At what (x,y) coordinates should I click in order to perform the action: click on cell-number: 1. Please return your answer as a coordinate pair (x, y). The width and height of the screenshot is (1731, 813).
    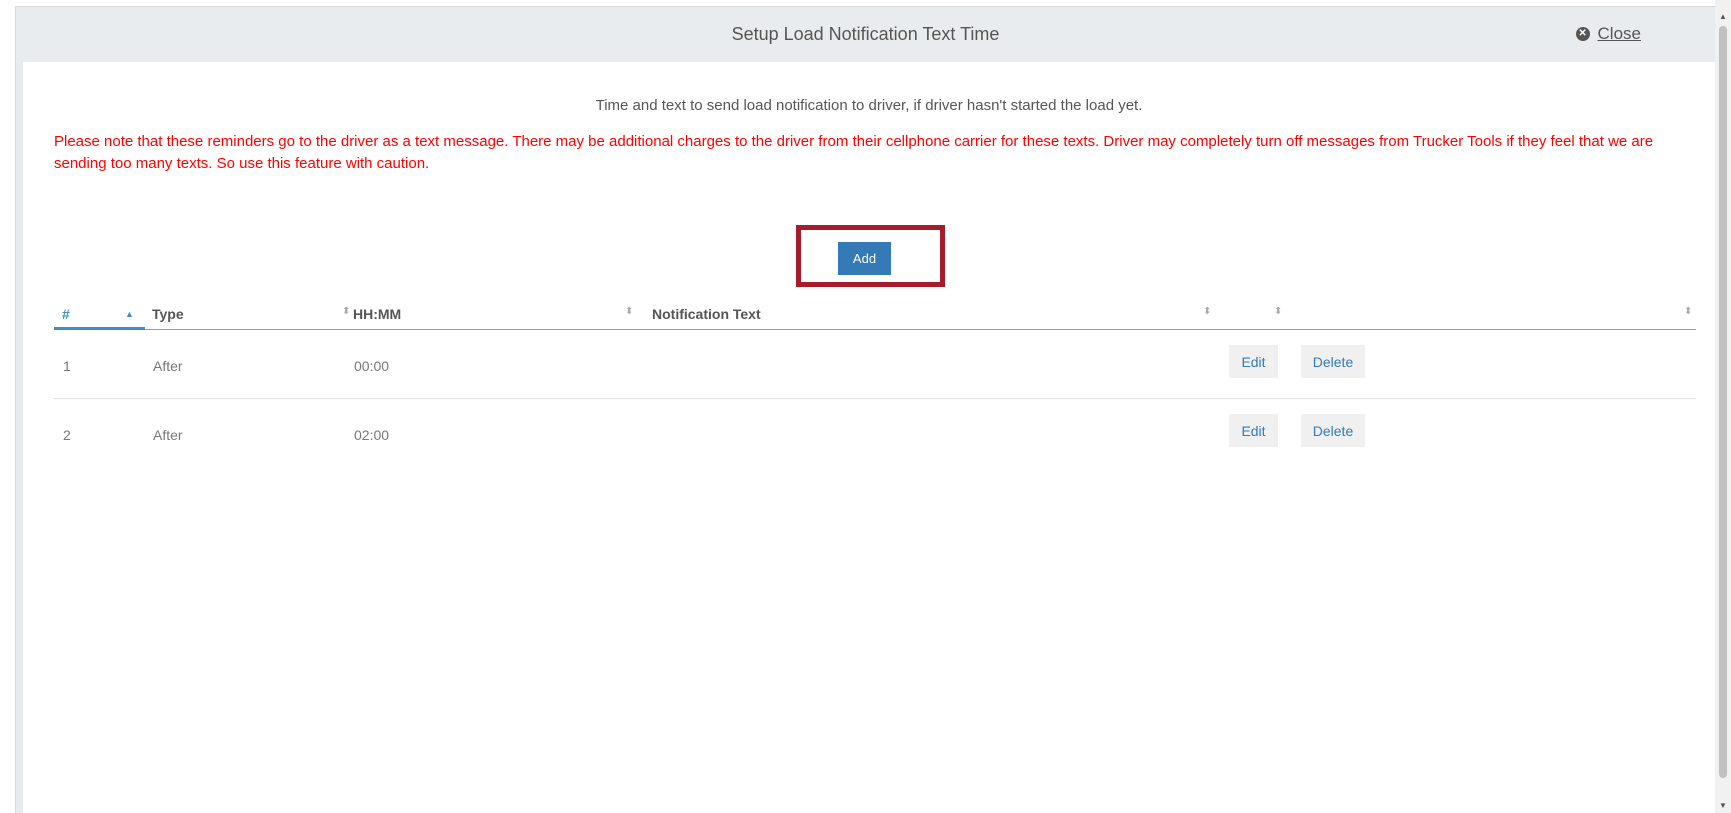
    Looking at the image, I should click on (67, 366).